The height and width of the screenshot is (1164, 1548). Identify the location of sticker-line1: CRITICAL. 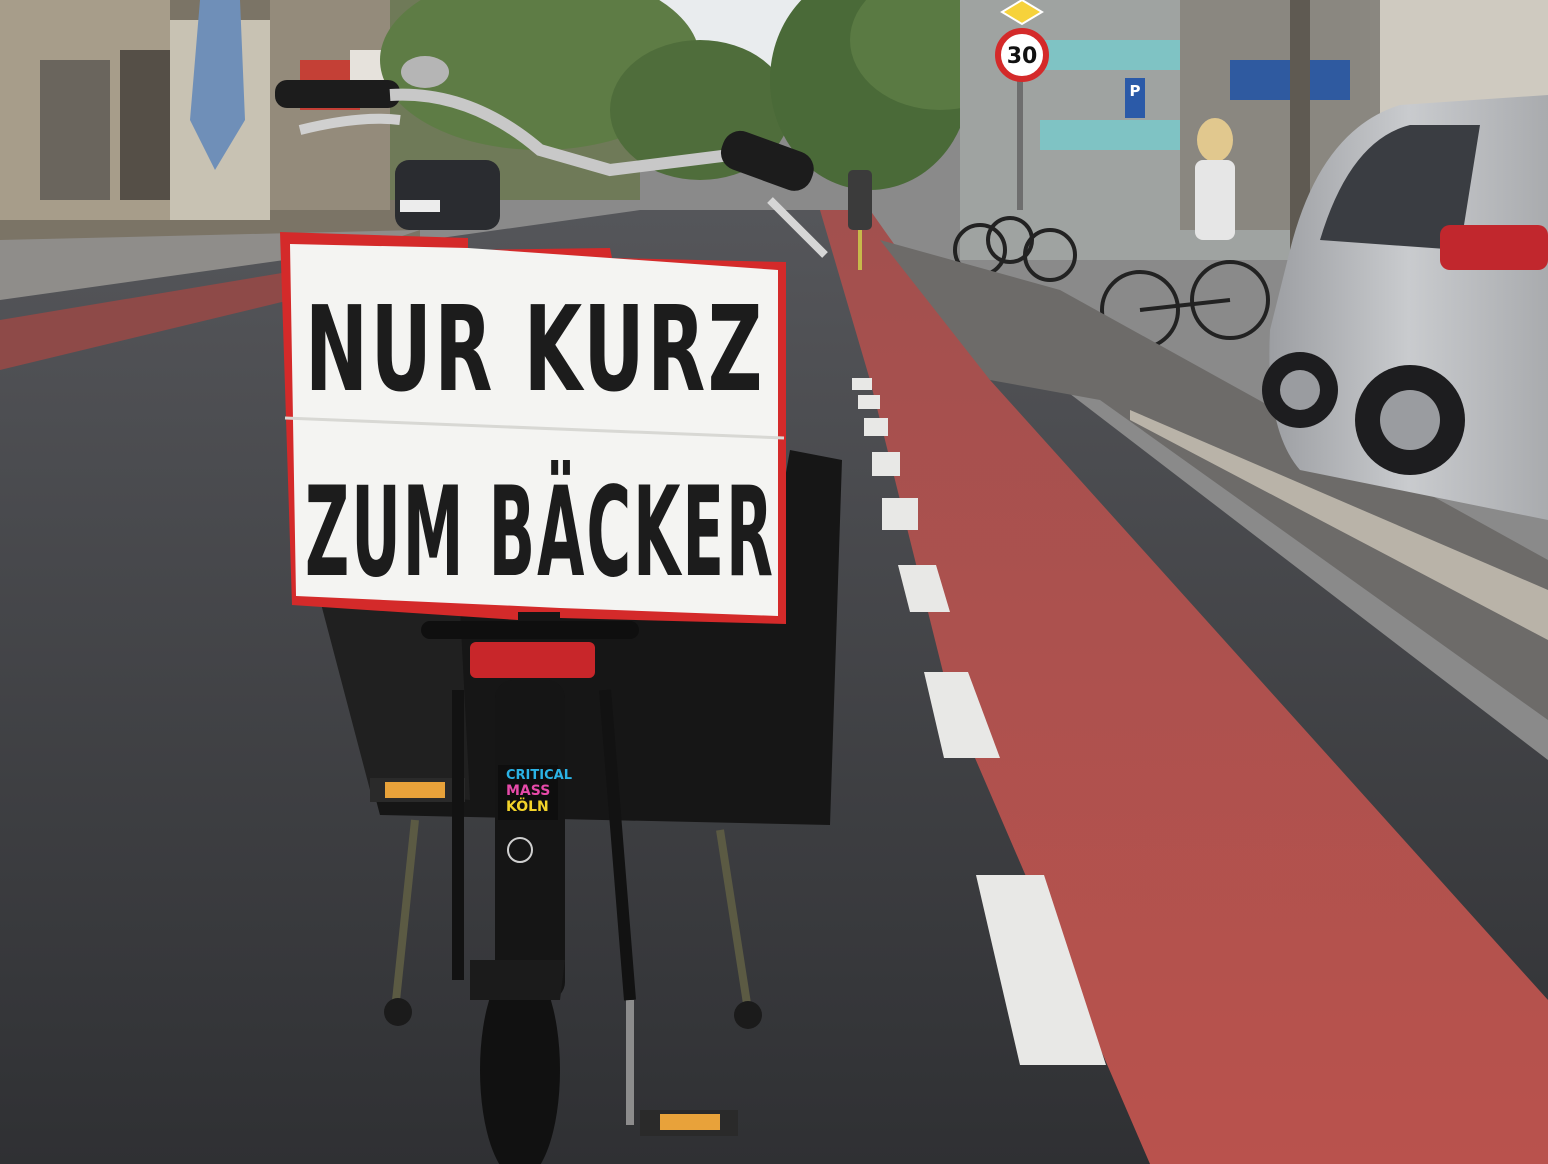
(539, 775).